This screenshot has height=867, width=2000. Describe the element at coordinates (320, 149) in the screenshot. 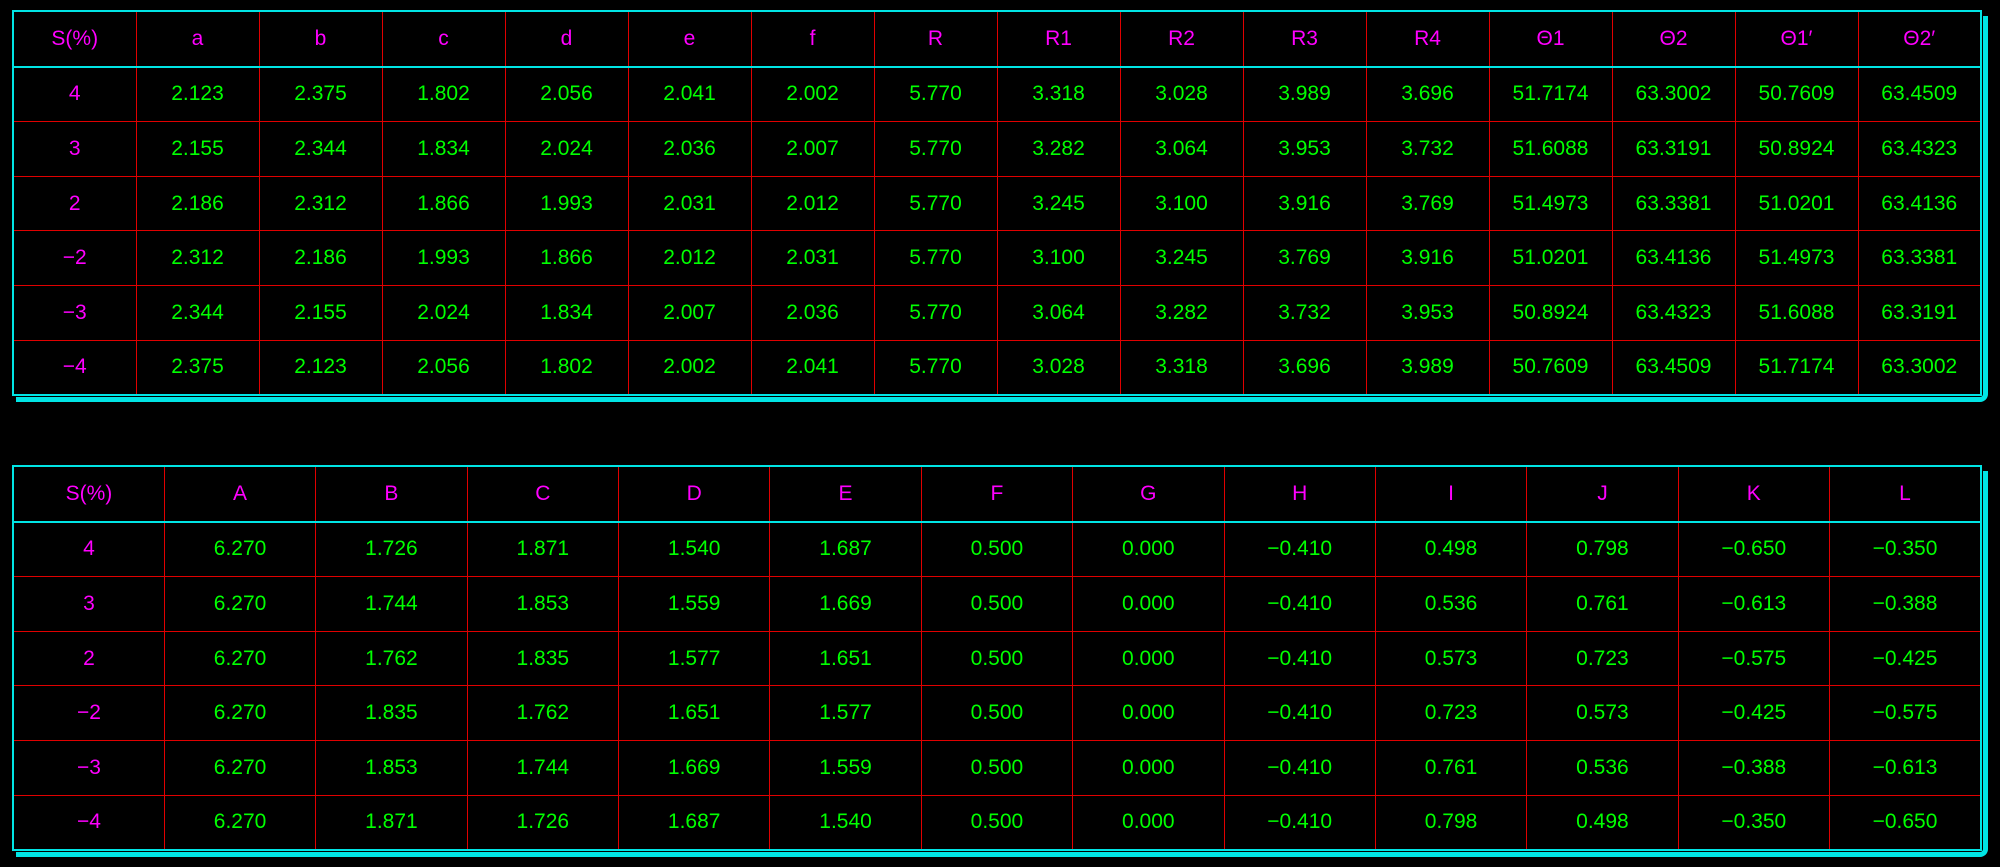

I see `table-cell: 2.344` at that location.